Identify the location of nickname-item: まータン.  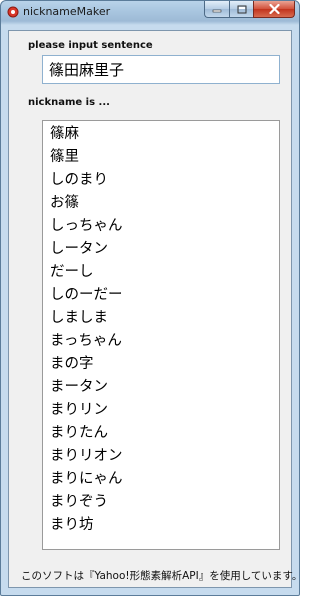
(164, 387).